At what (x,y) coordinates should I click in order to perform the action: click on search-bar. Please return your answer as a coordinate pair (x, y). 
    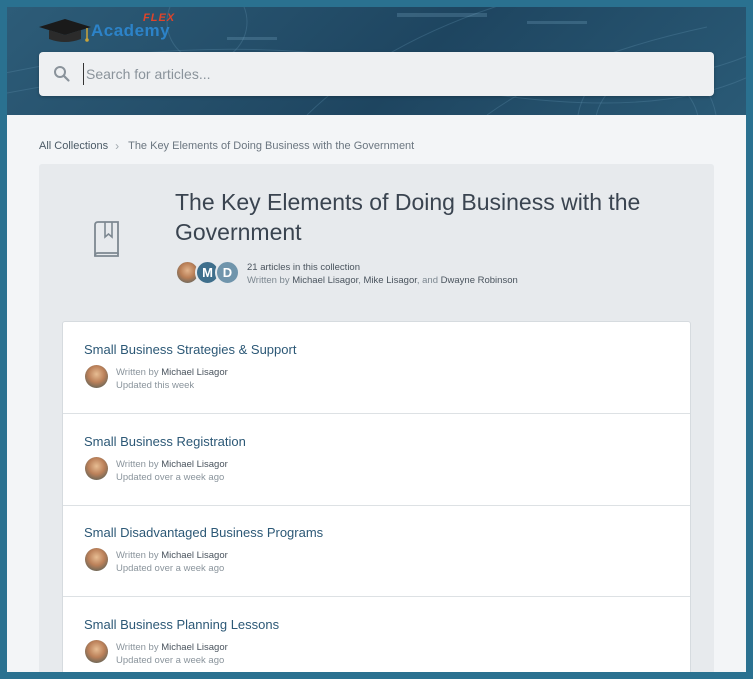
    Looking at the image, I should click on (376, 74).